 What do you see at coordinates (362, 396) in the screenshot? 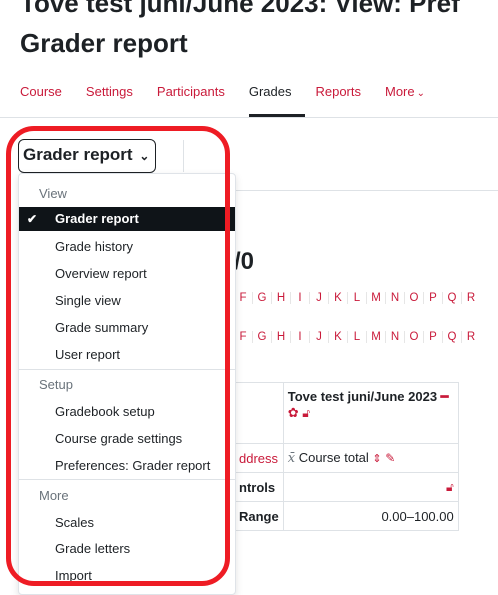
I see `course-header: Tove test juni/June 2023` at bounding box center [362, 396].